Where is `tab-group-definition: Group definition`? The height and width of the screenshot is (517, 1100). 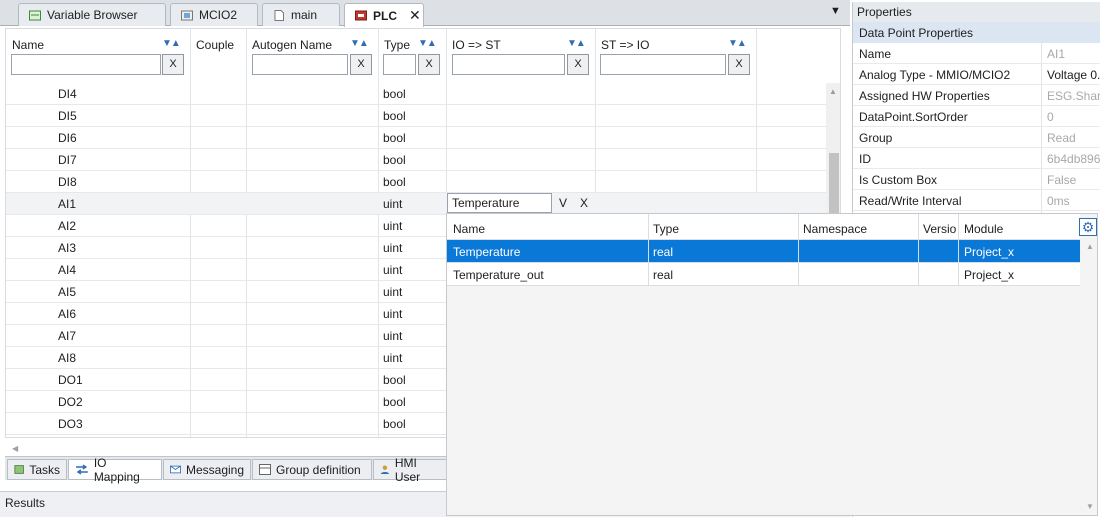
tab-group-definition: Group definition is located at coordinates (312, 469).